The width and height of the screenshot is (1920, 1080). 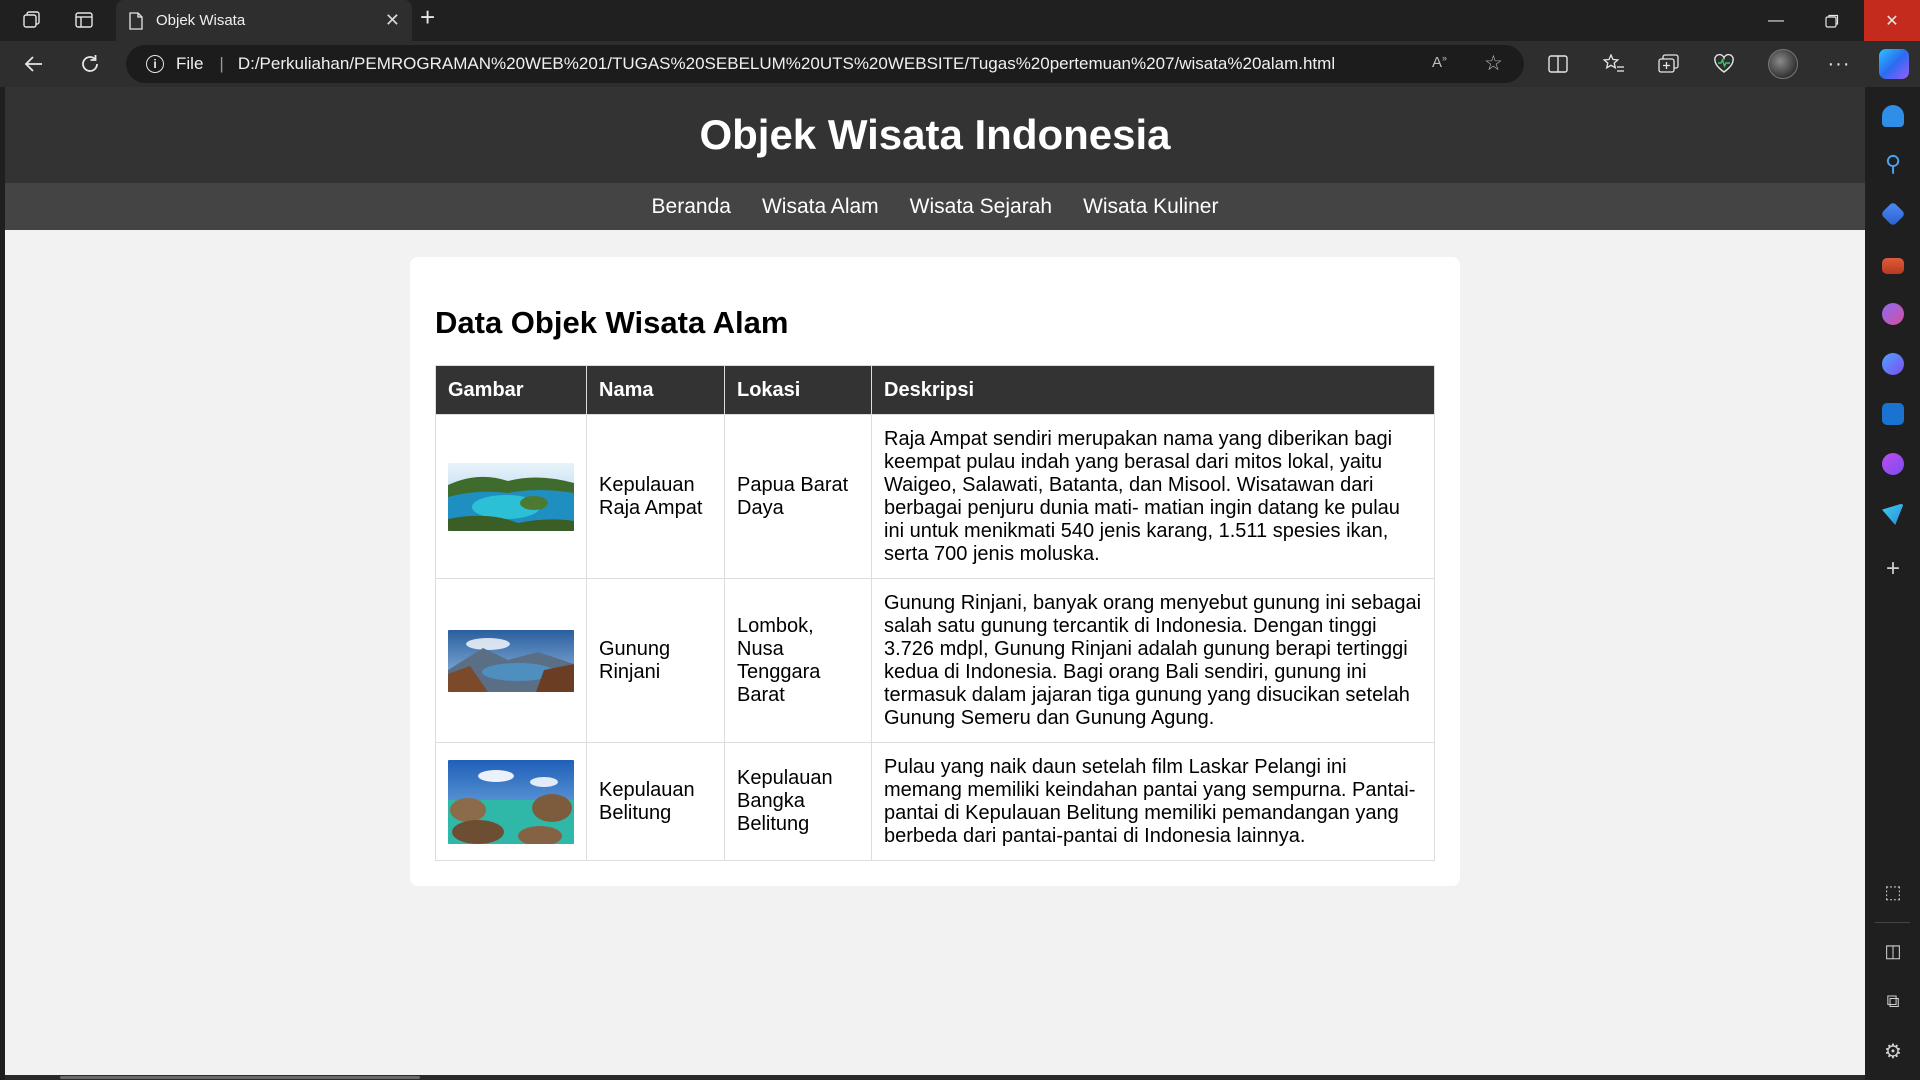 What do you see at coordinates (1558, 64) in the screenshot?
I see `split-screen-icon` at bounding box center [1558, 64].